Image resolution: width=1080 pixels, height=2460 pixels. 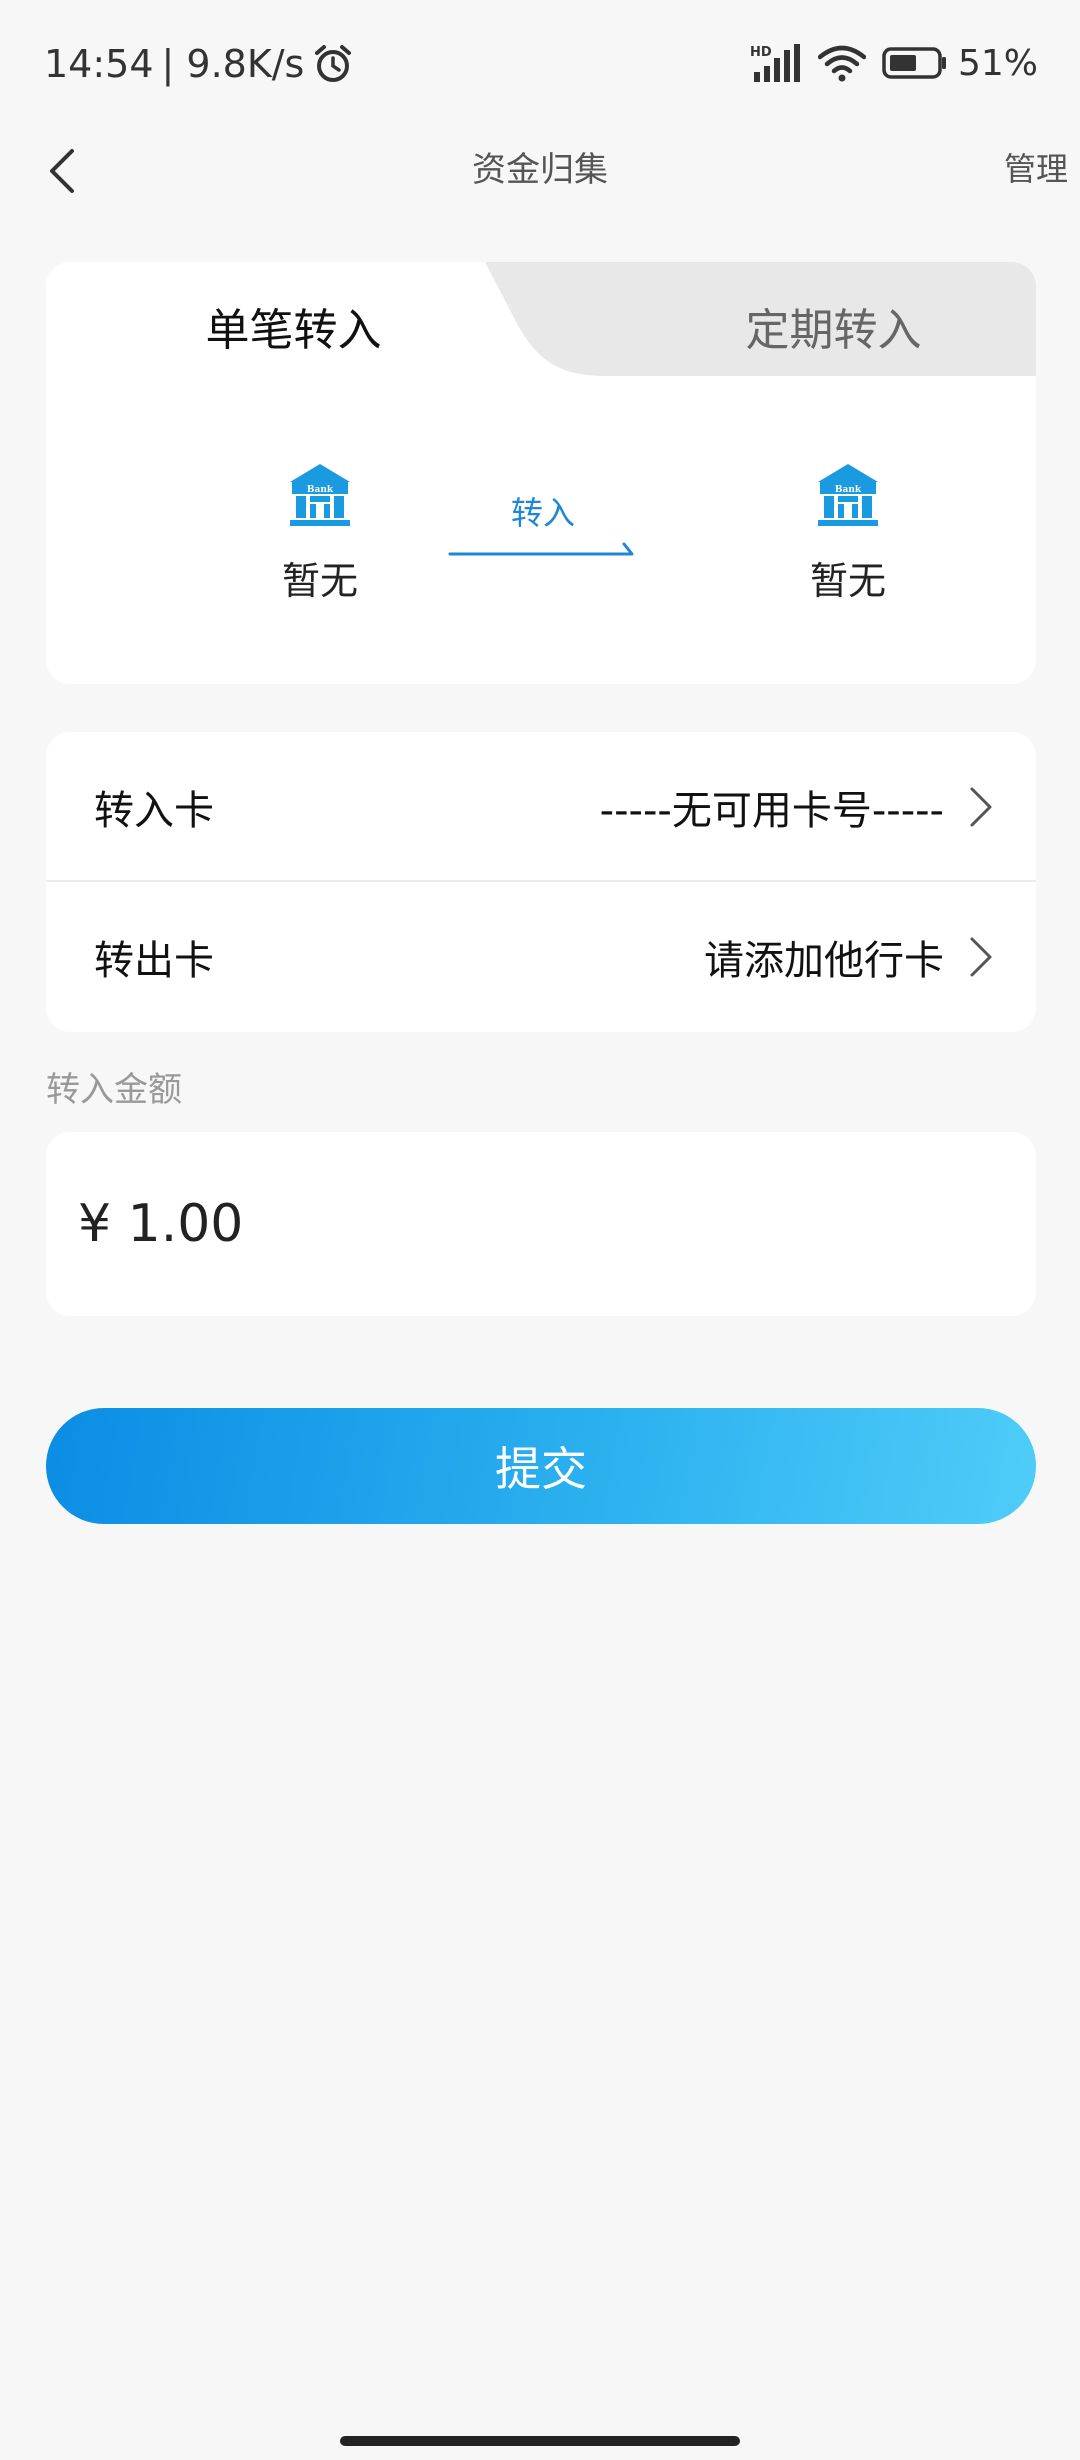 What do you see at coordinates (540, 2441) in the screenshot?
I see `home-indicator` at bounding box center [540, 2441].